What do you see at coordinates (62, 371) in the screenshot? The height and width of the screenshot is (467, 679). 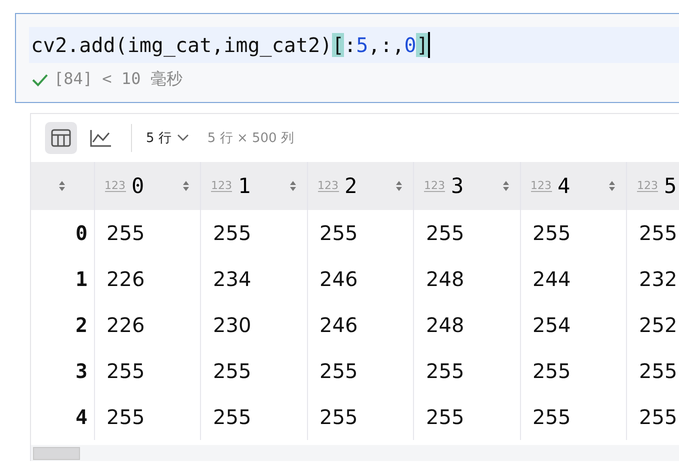 I see `row-index: 3` at bounding box center [62, 371].